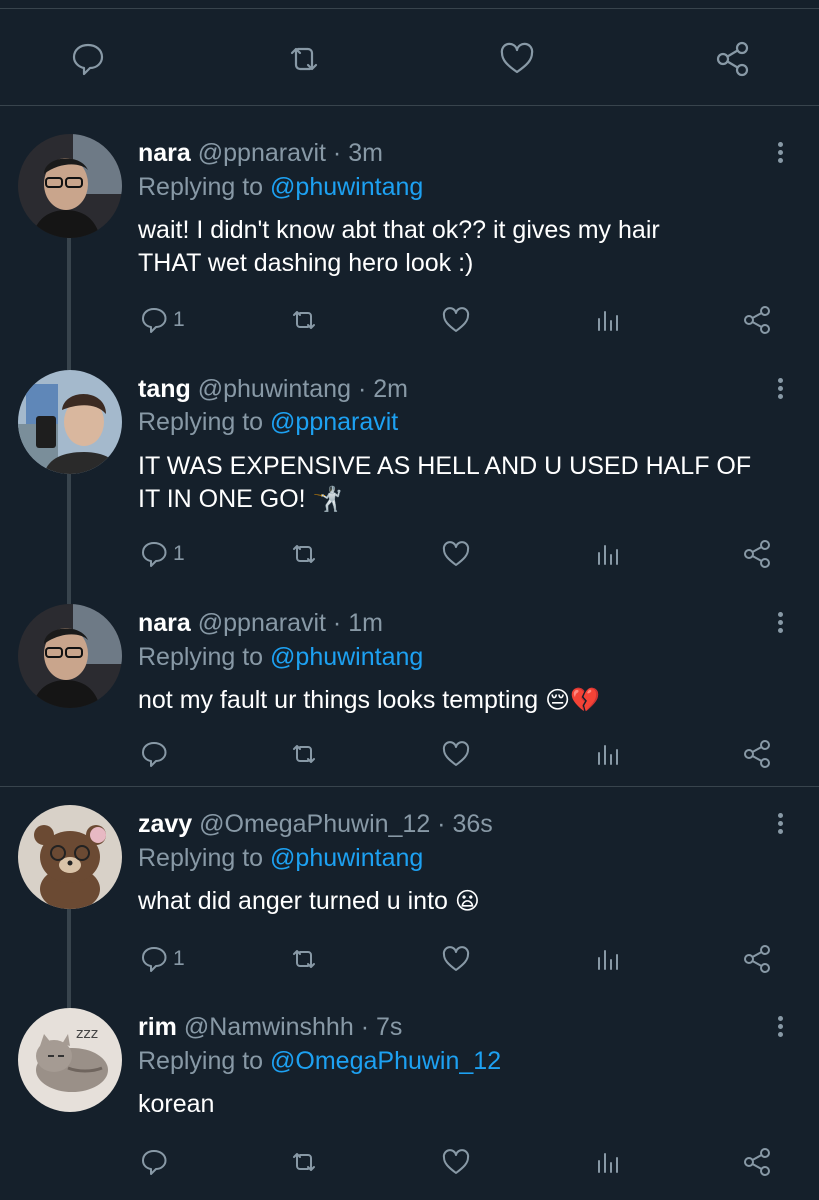 This screenshot has width=819, height=1200. Describe the element at coordinates (346, 824) in the screenshot. I see `handle-and-time: @OmegaPhuwin_12 · 36s` at that location.